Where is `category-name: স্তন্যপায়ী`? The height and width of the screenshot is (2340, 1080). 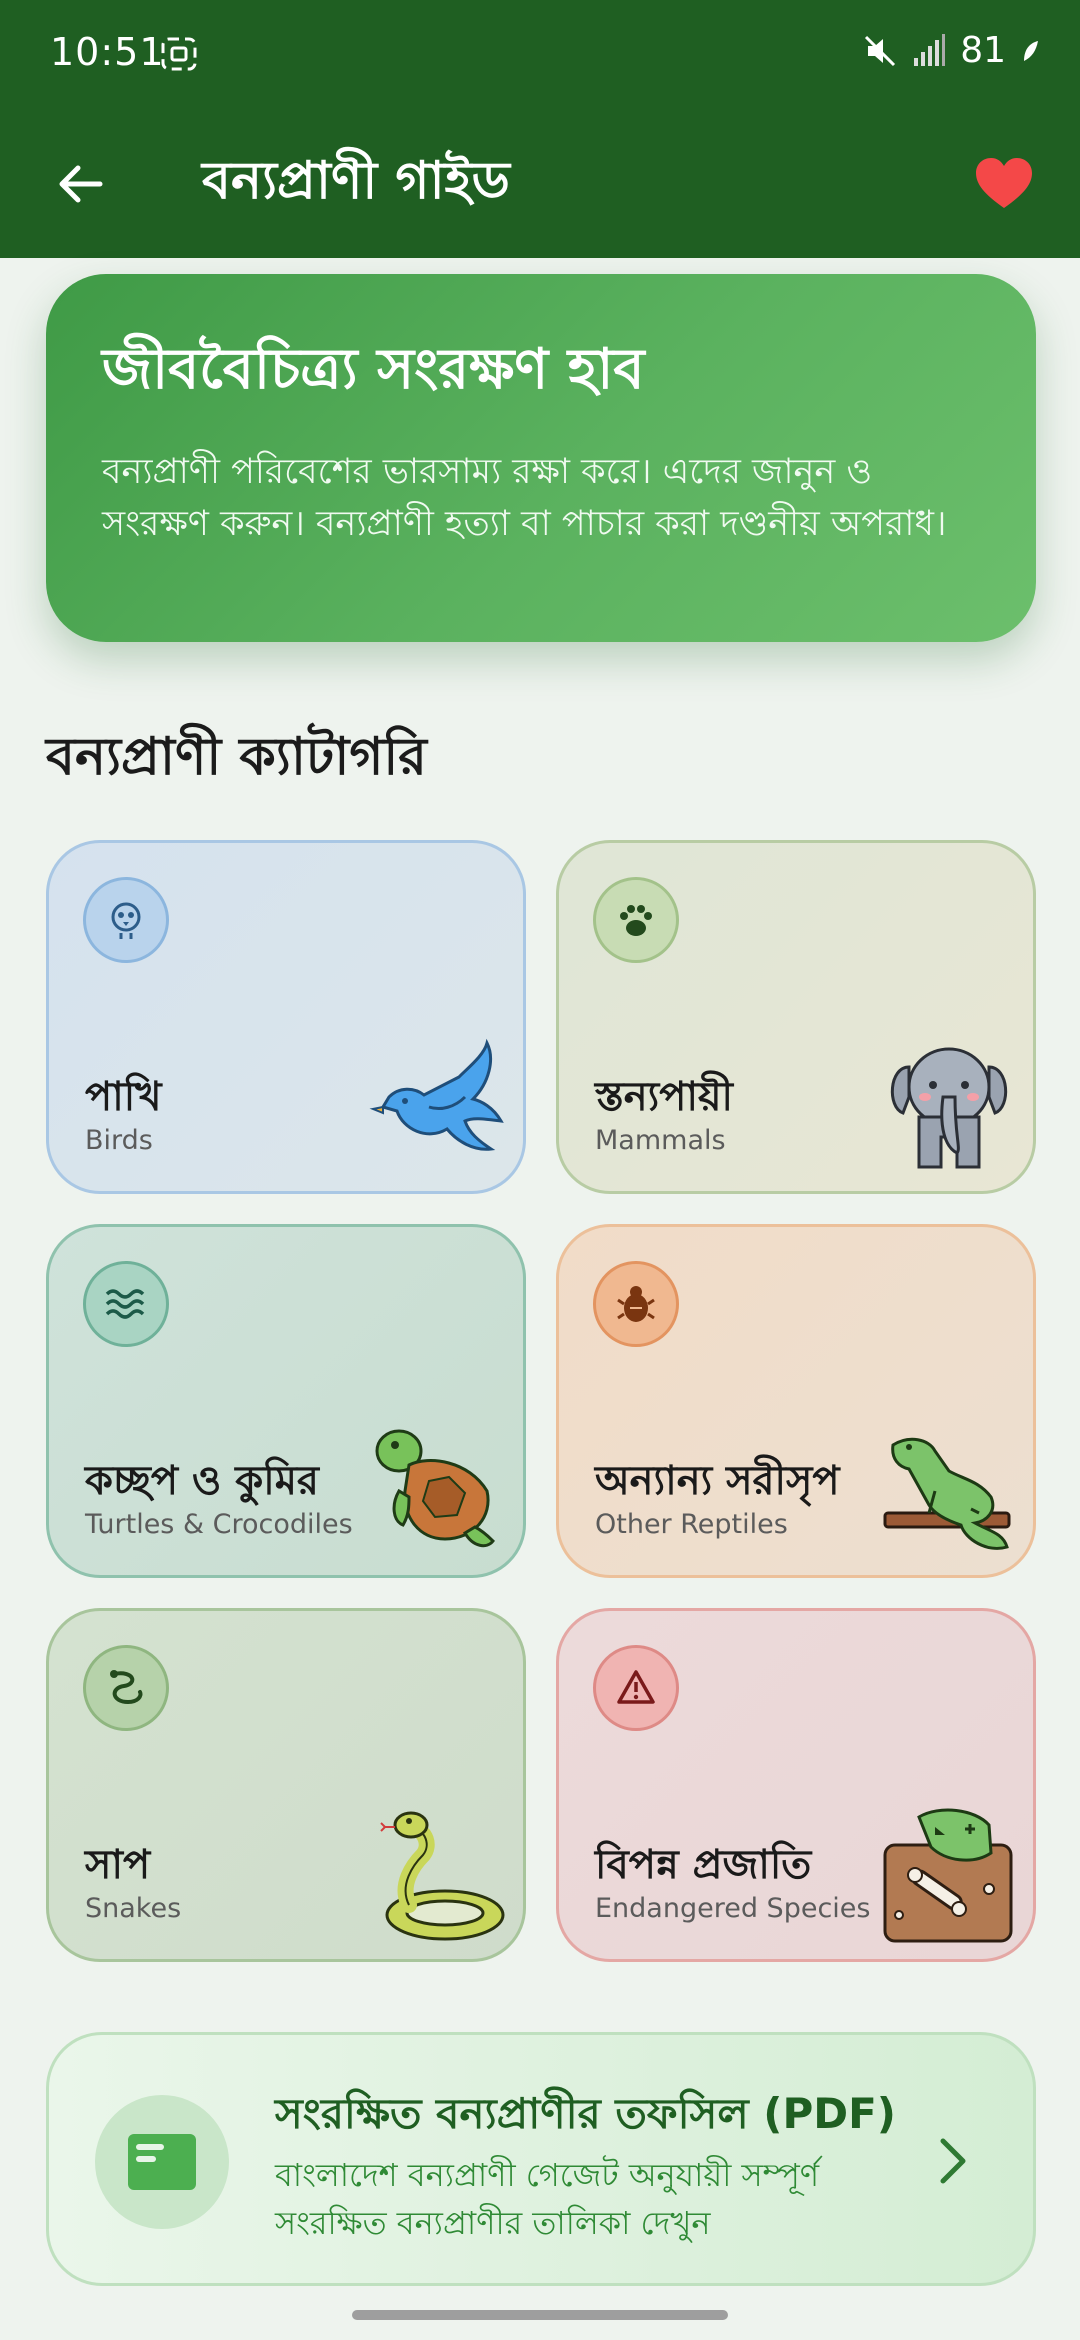 category-name: স্তন্যপায়ী is located at coordinates (664, 1097).